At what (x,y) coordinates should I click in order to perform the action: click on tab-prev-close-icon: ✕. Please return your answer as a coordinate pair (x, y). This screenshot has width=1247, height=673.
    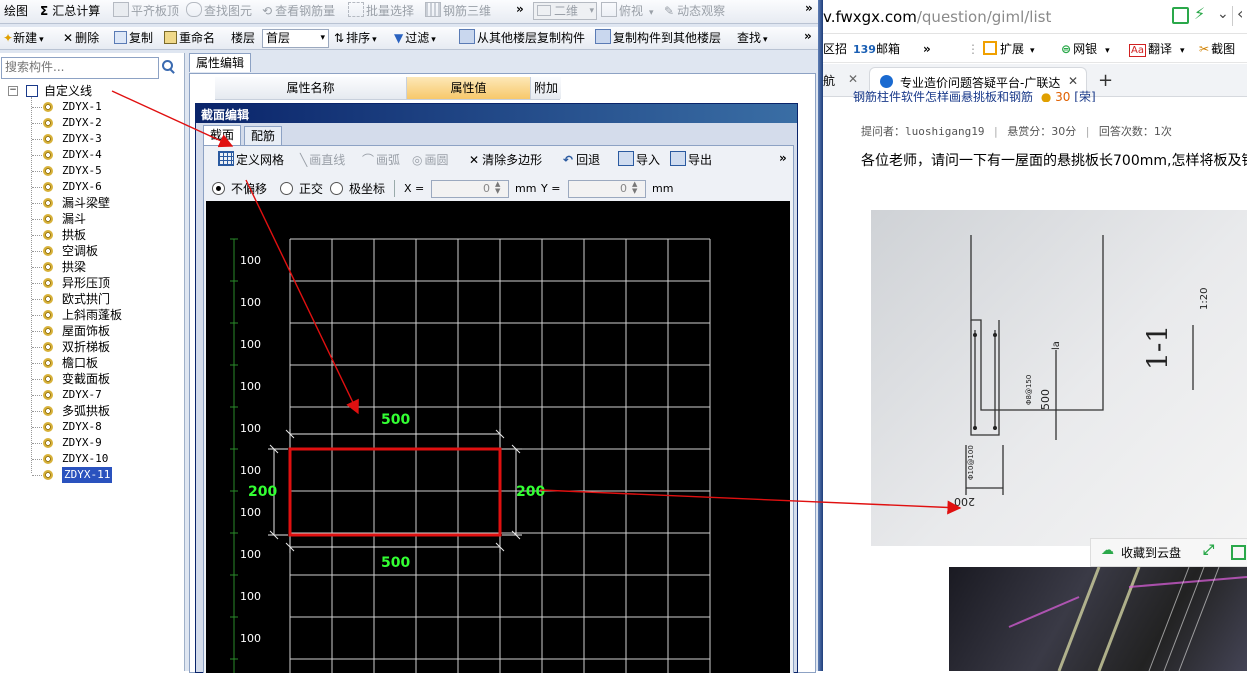
    Looking at the image, I should click on (853, 79).